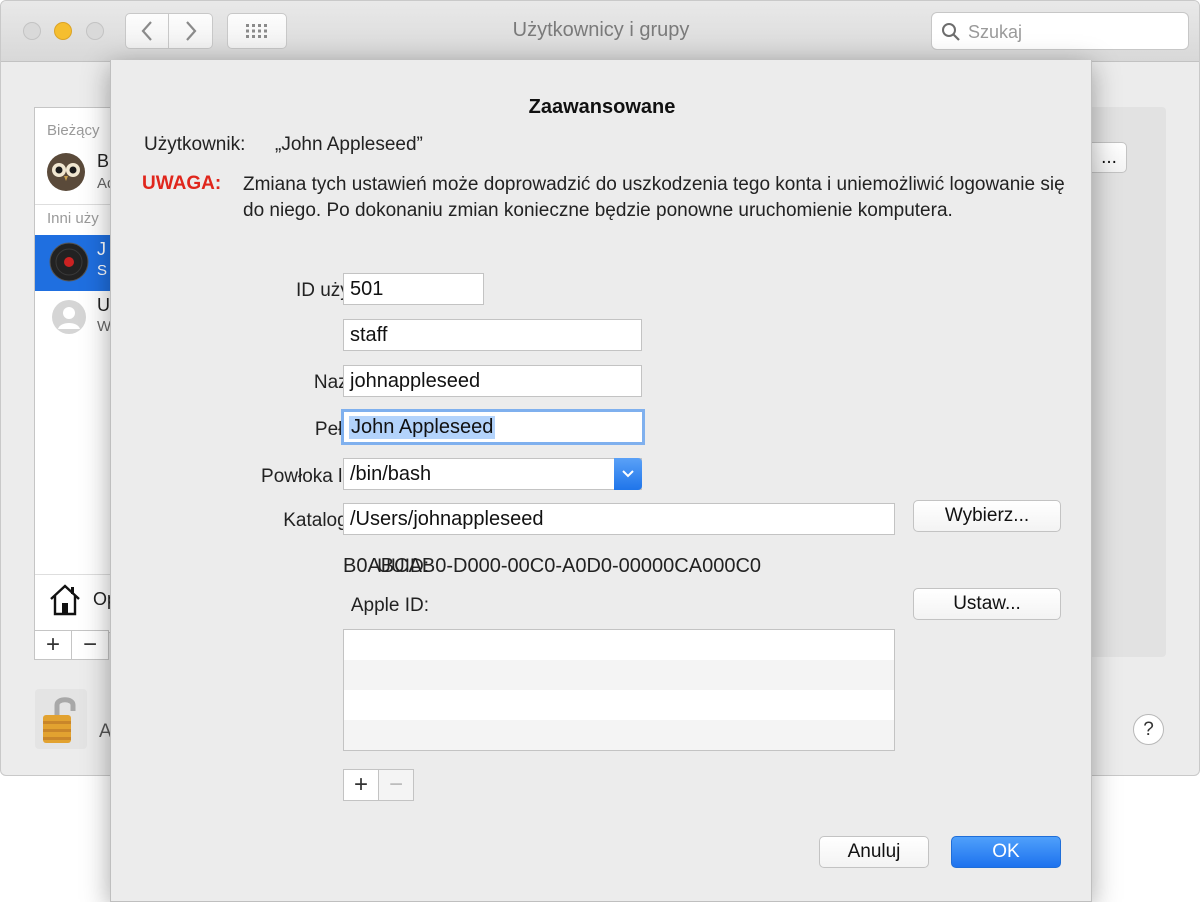 The height and width of the screenshot is (902, 1200). I want to click on close-window-button, so click(32, 31).